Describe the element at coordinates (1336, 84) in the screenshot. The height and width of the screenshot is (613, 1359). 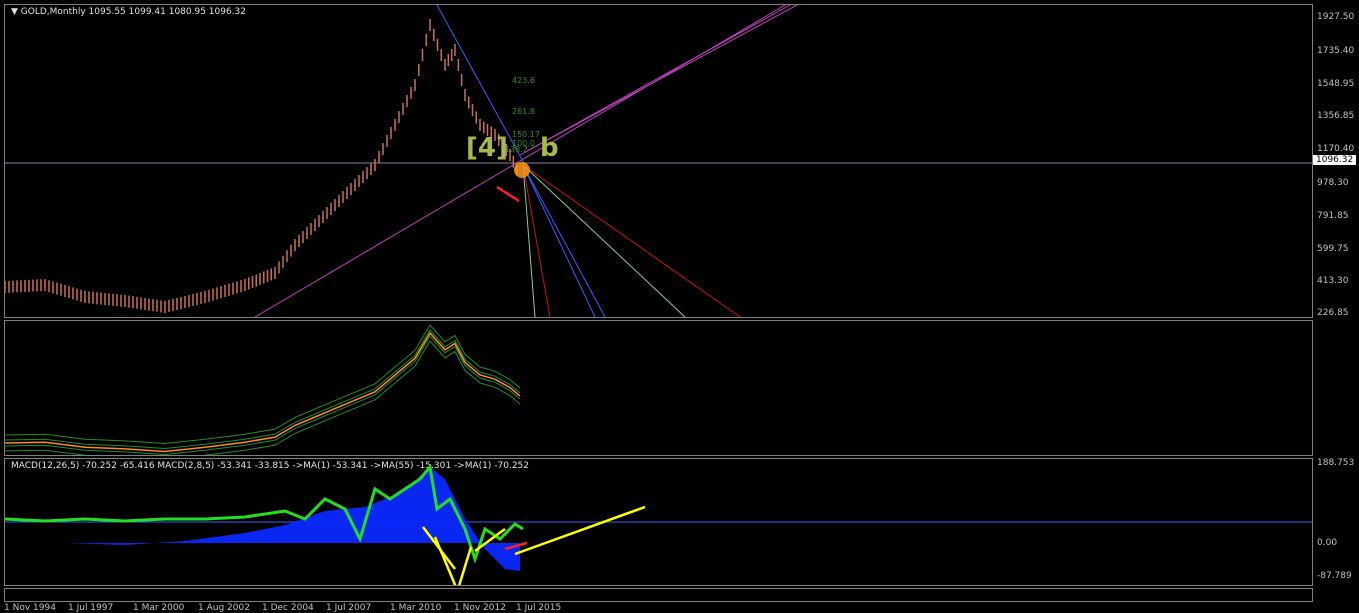
I see `price-tick: 1548.95` at that location.